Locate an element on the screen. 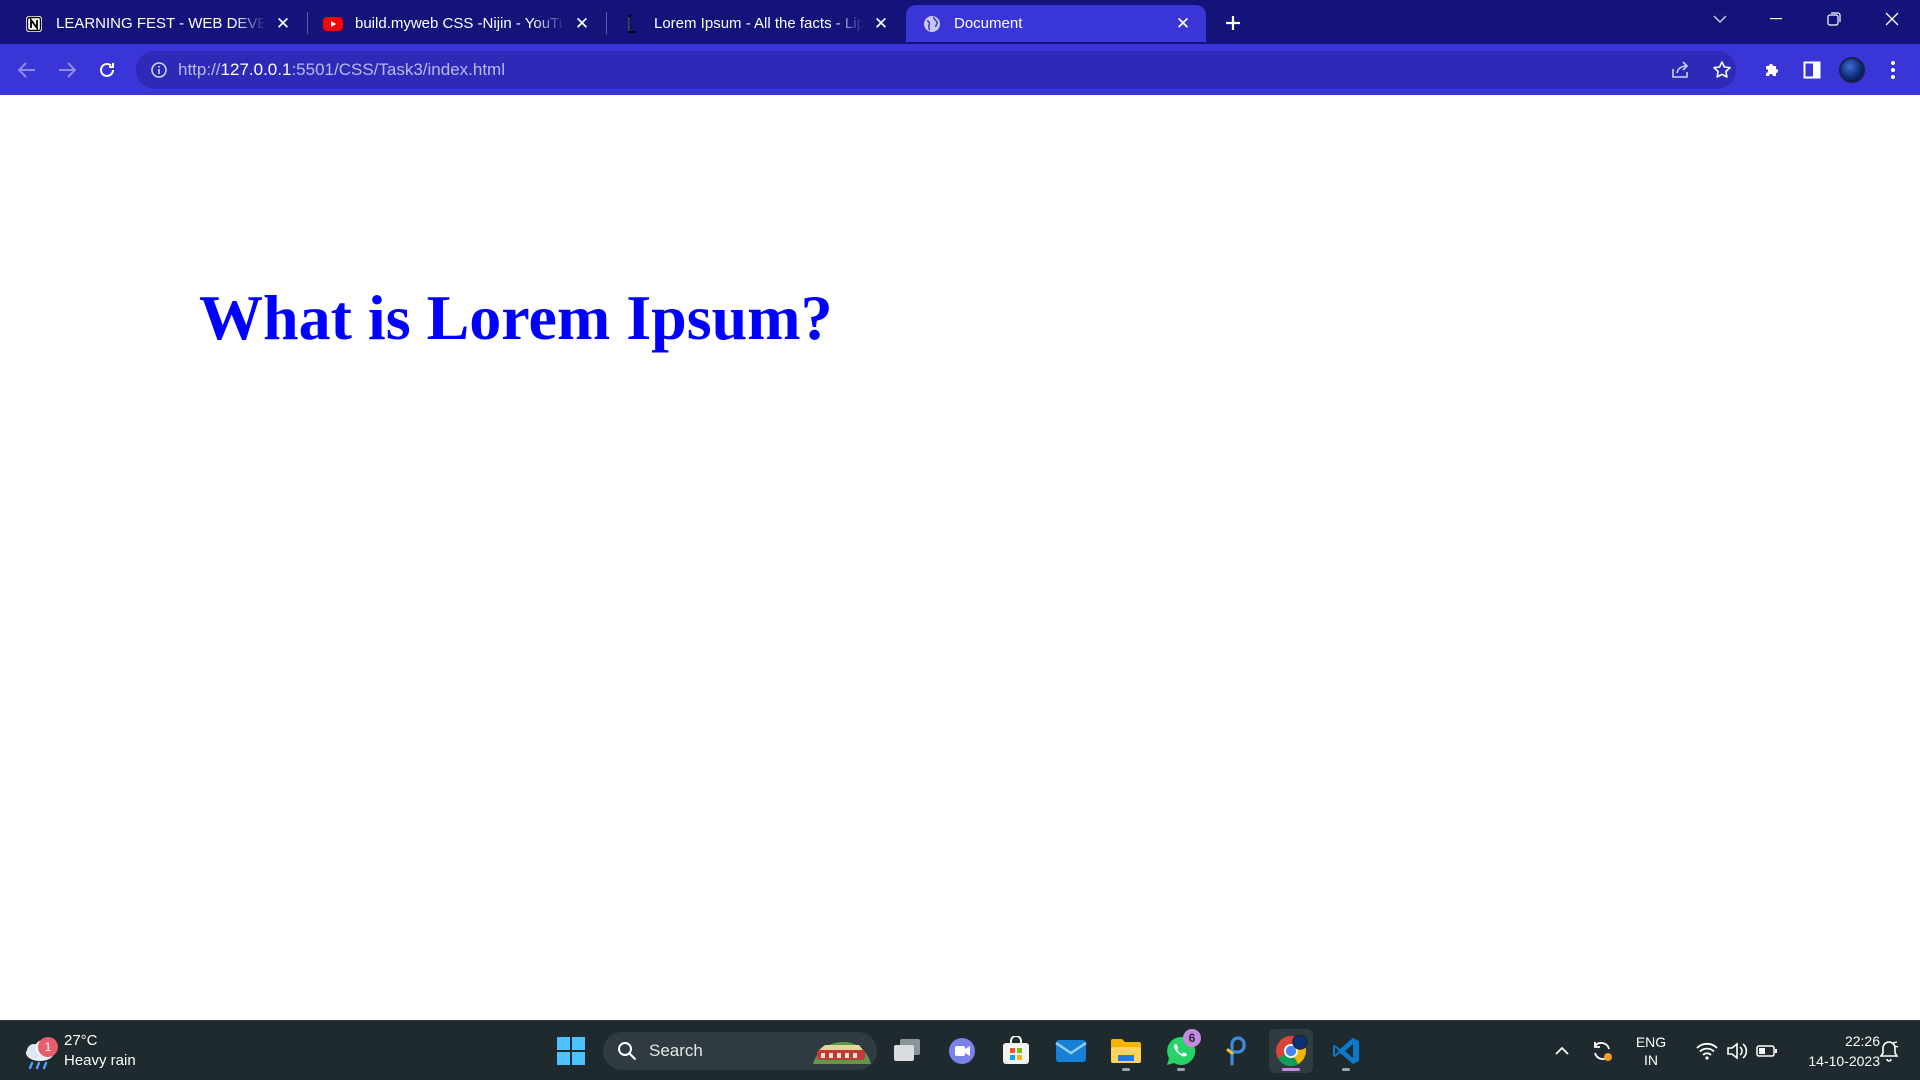  whatsapp-button: 6 is located at coordinates (1181, 1051).